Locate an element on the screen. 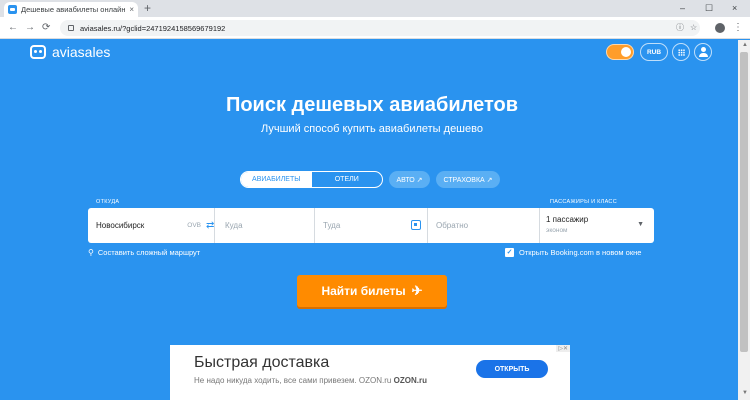 The width and height of the screenshot is (750, 400). origin-iata: OVB is located at coordinates (194, 225).